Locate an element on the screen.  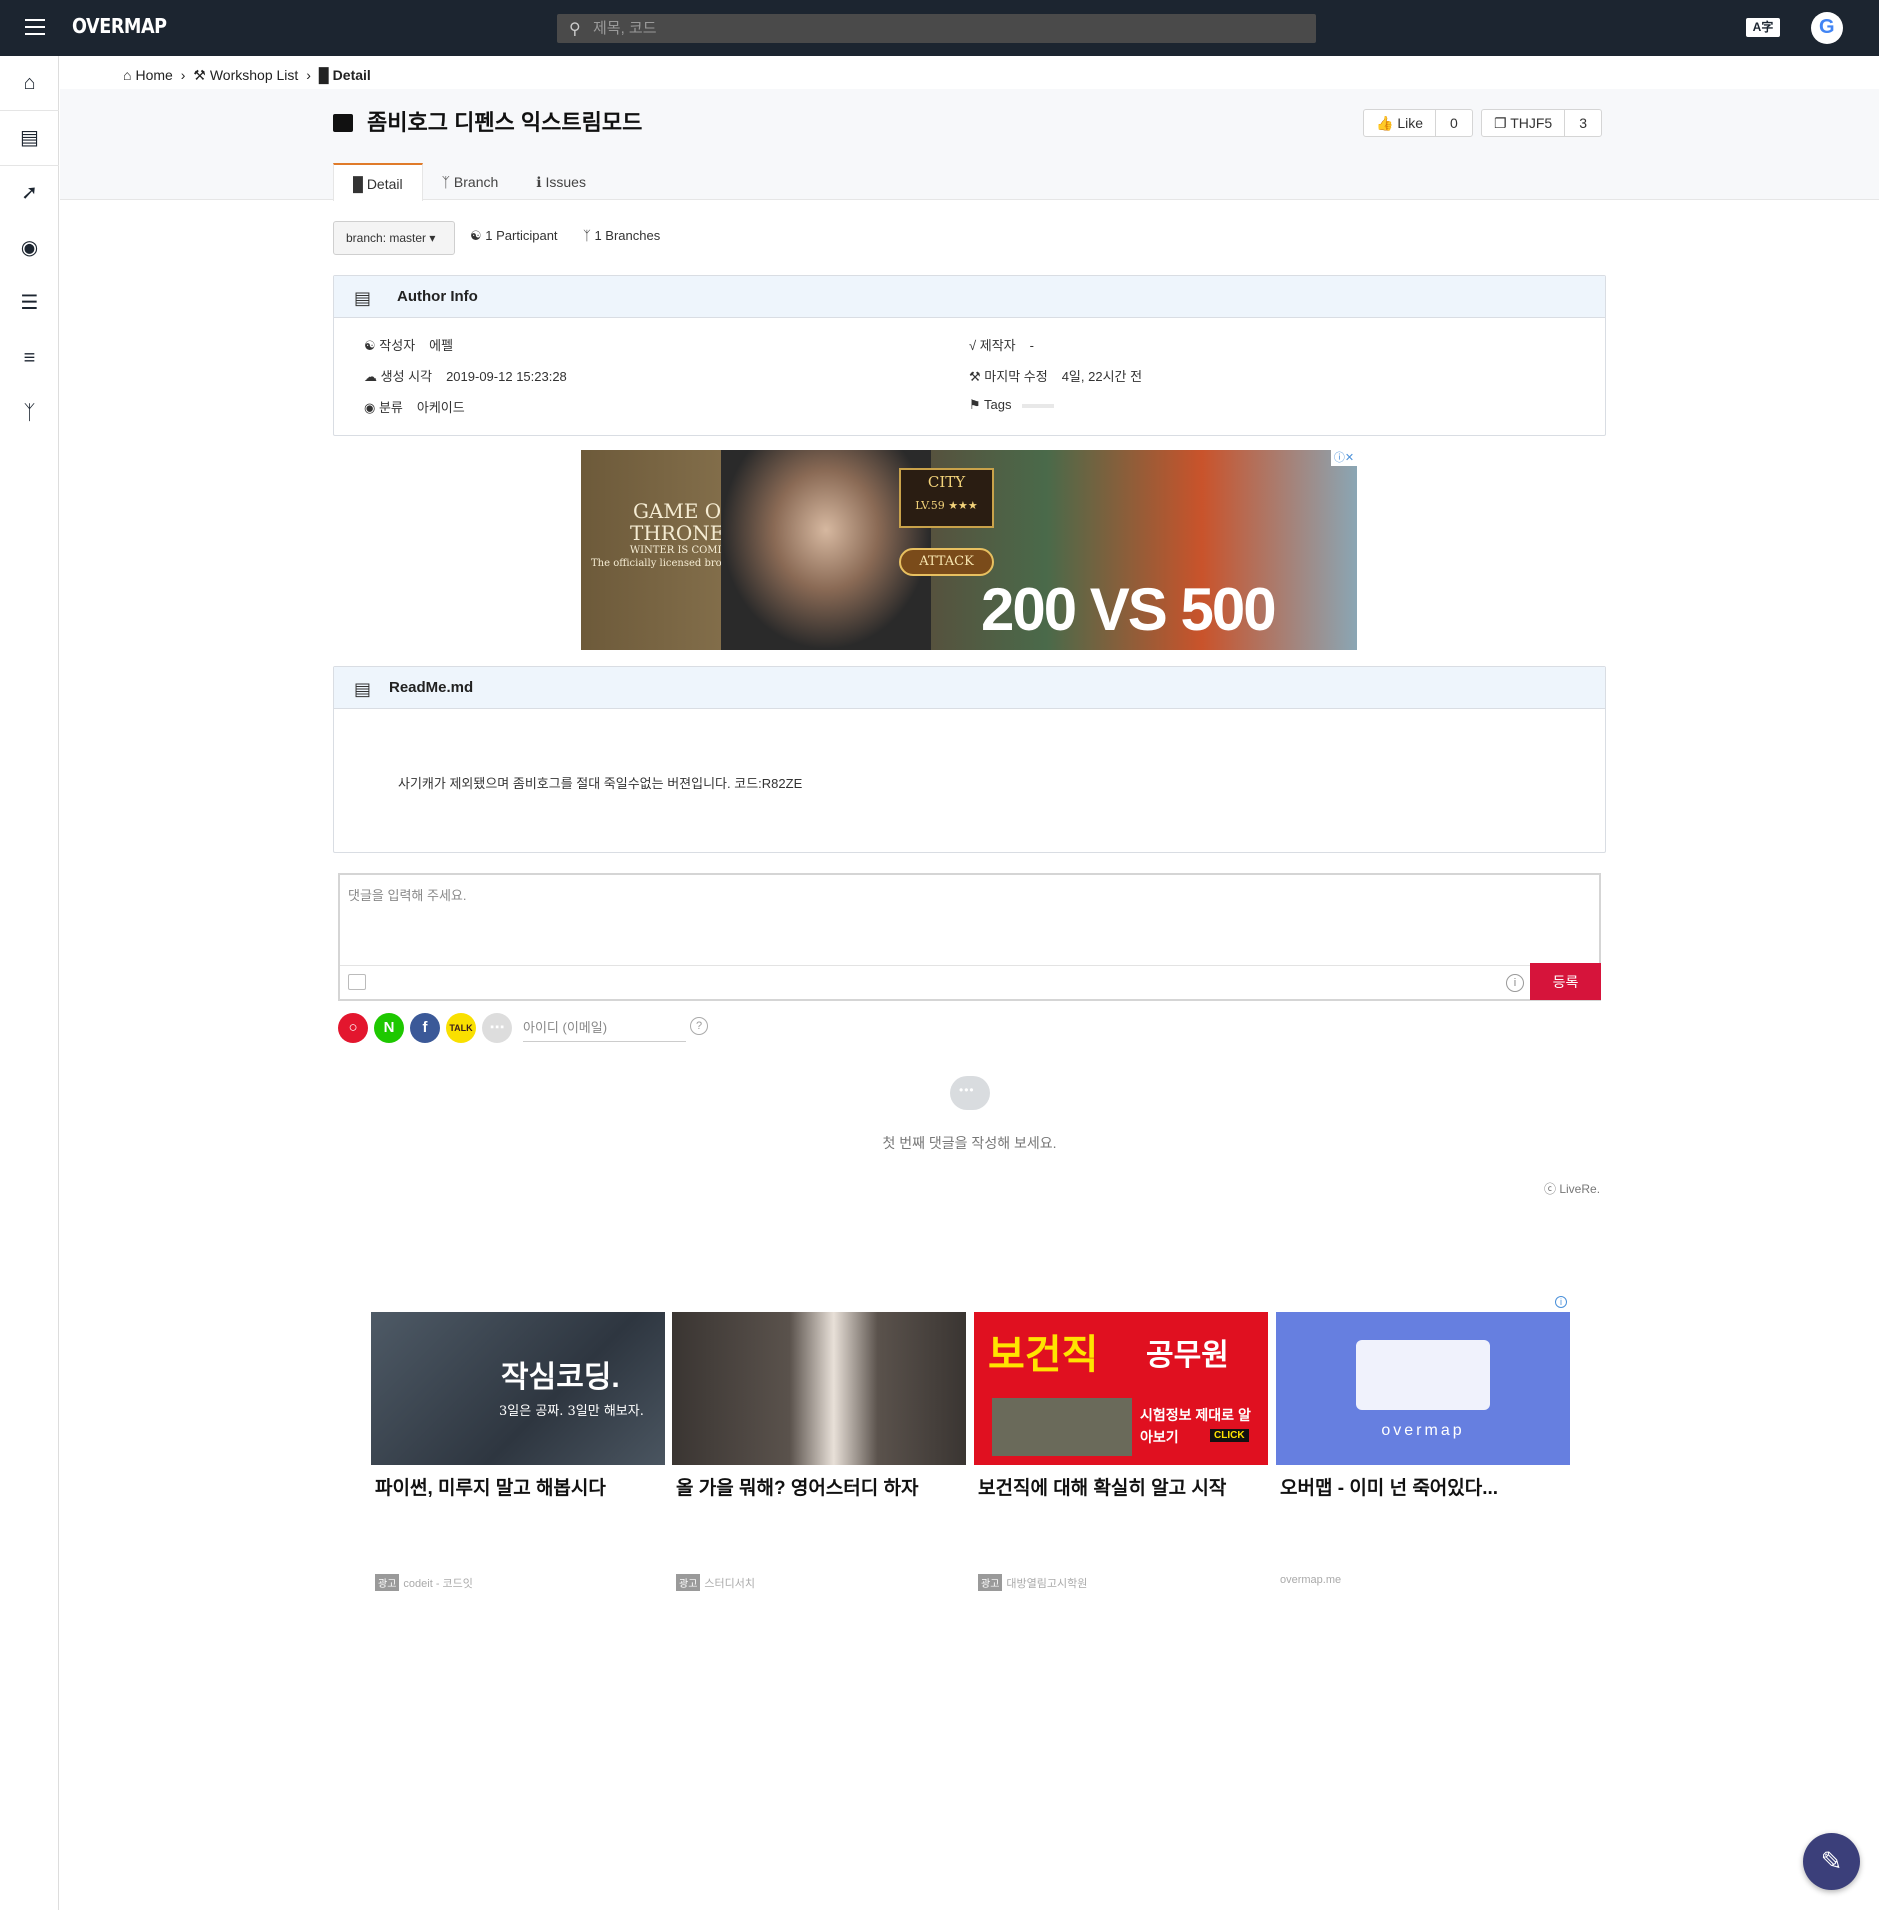
ad-overlay-text: 보건직 is located at coordinates (1043, 1355).